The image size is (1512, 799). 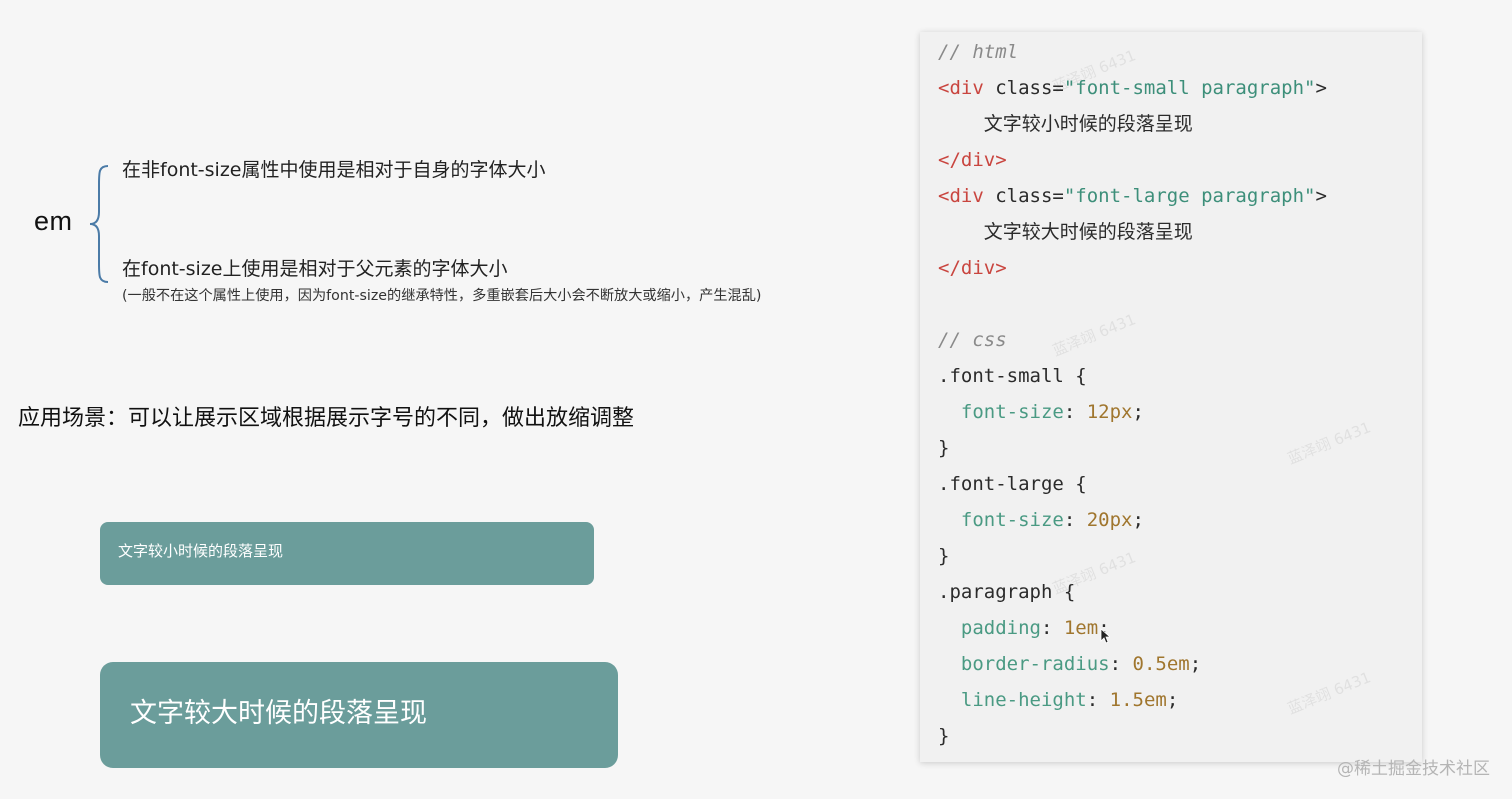 I want to click on large-paragraph-demo: 文字较大时候的段落呈现, so click(x=359, y=715).